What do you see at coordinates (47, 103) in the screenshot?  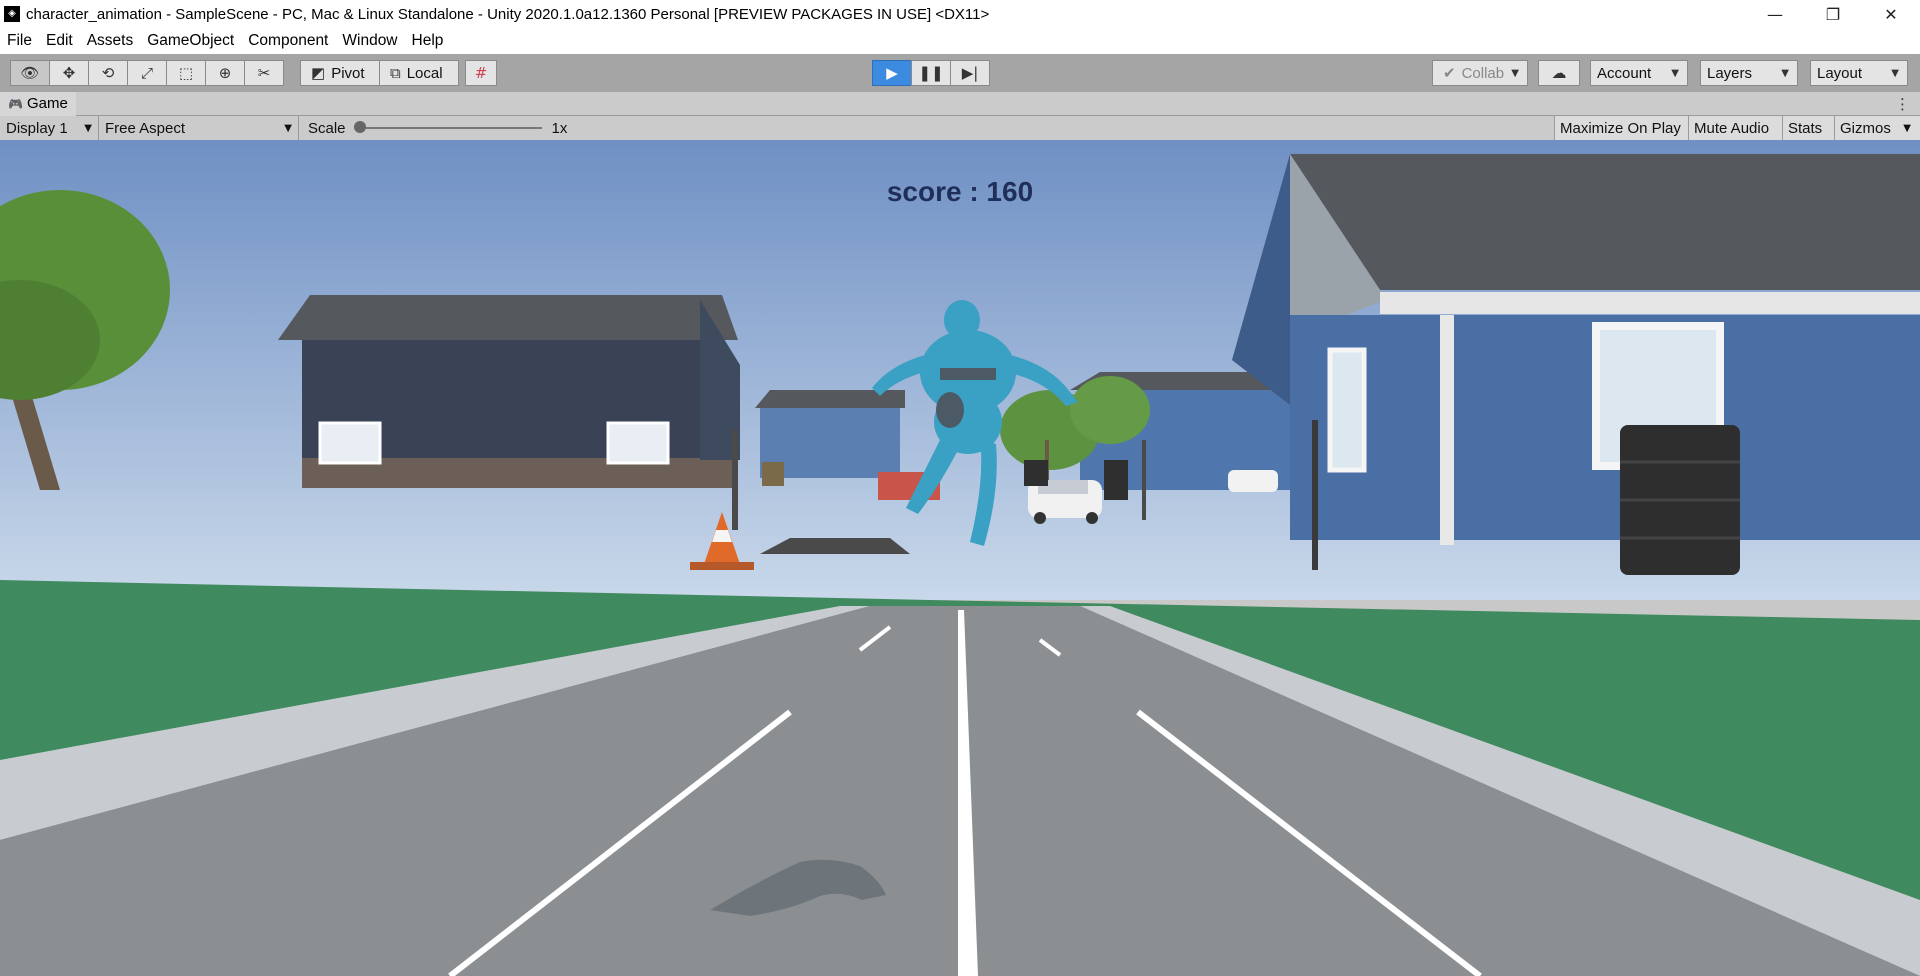 I see `tab-game-label: Game` at bounding box center [47, 103].